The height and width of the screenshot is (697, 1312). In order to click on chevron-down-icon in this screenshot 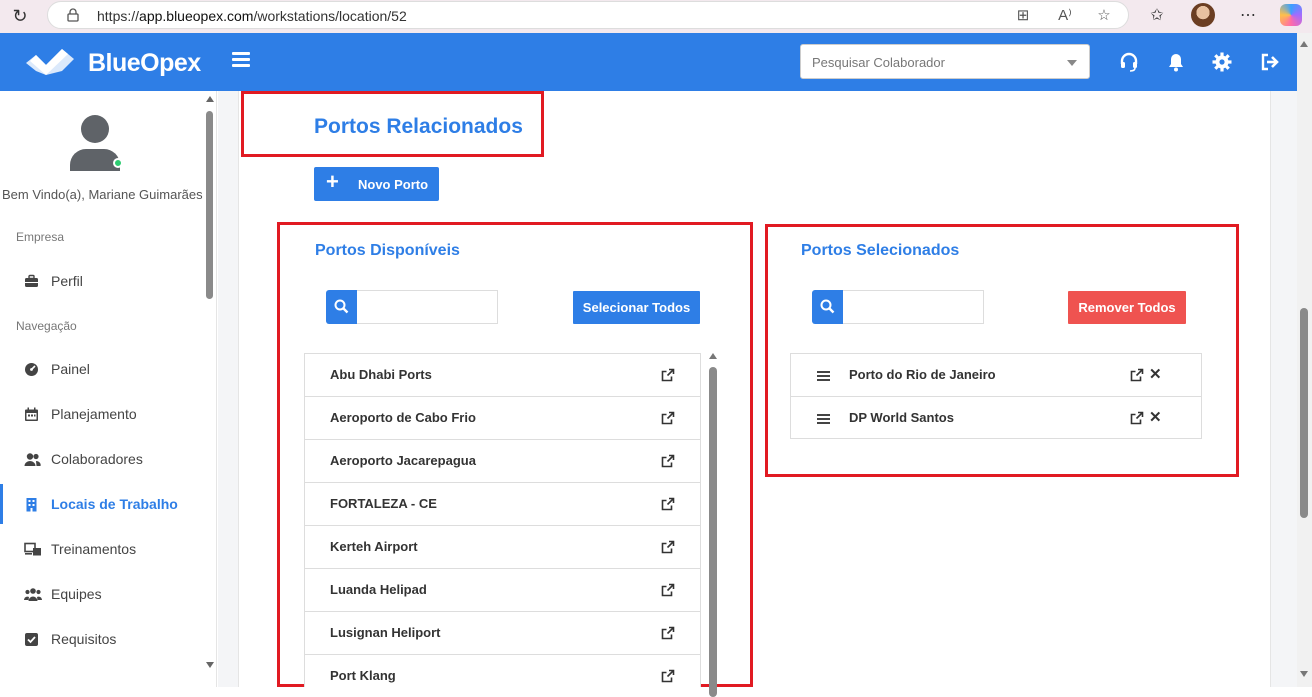, I will do `click(1072, 63)`.